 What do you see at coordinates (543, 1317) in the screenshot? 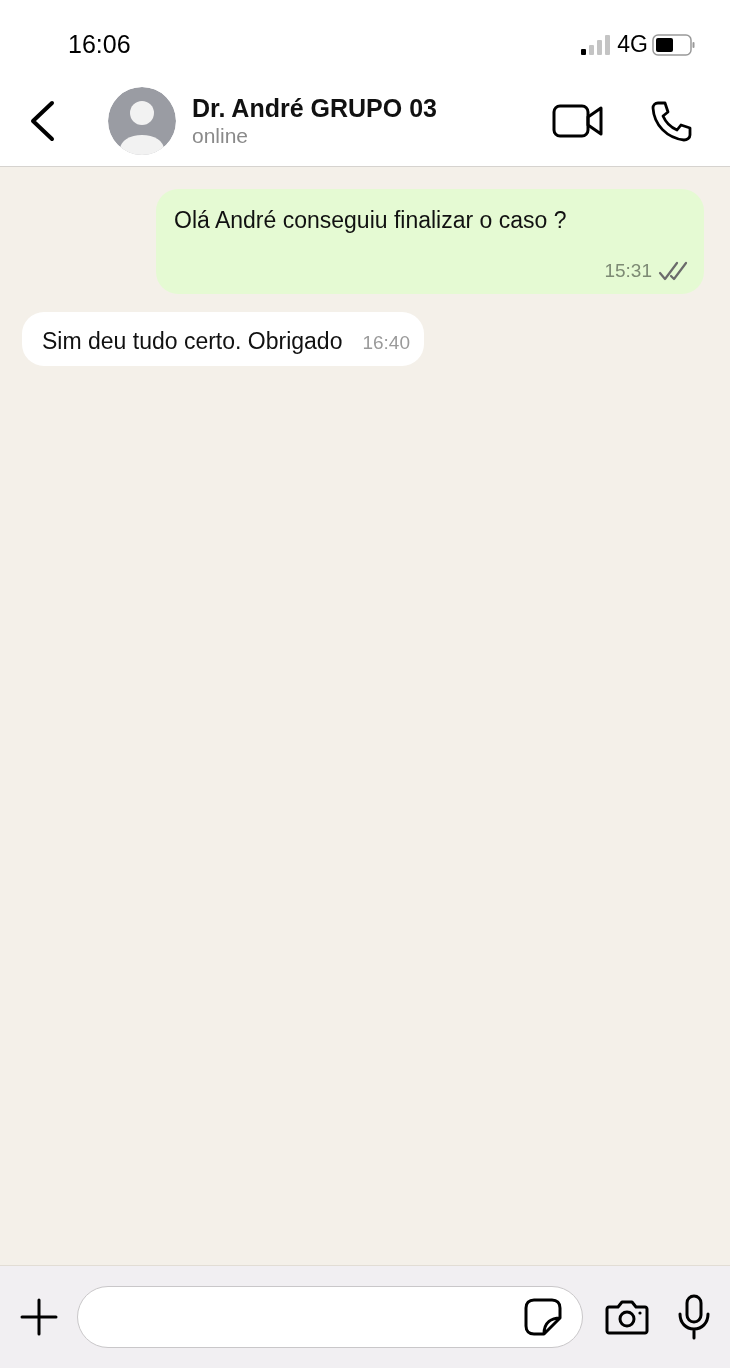
I see `sticker-icon` at bounding box center [543, 1317].